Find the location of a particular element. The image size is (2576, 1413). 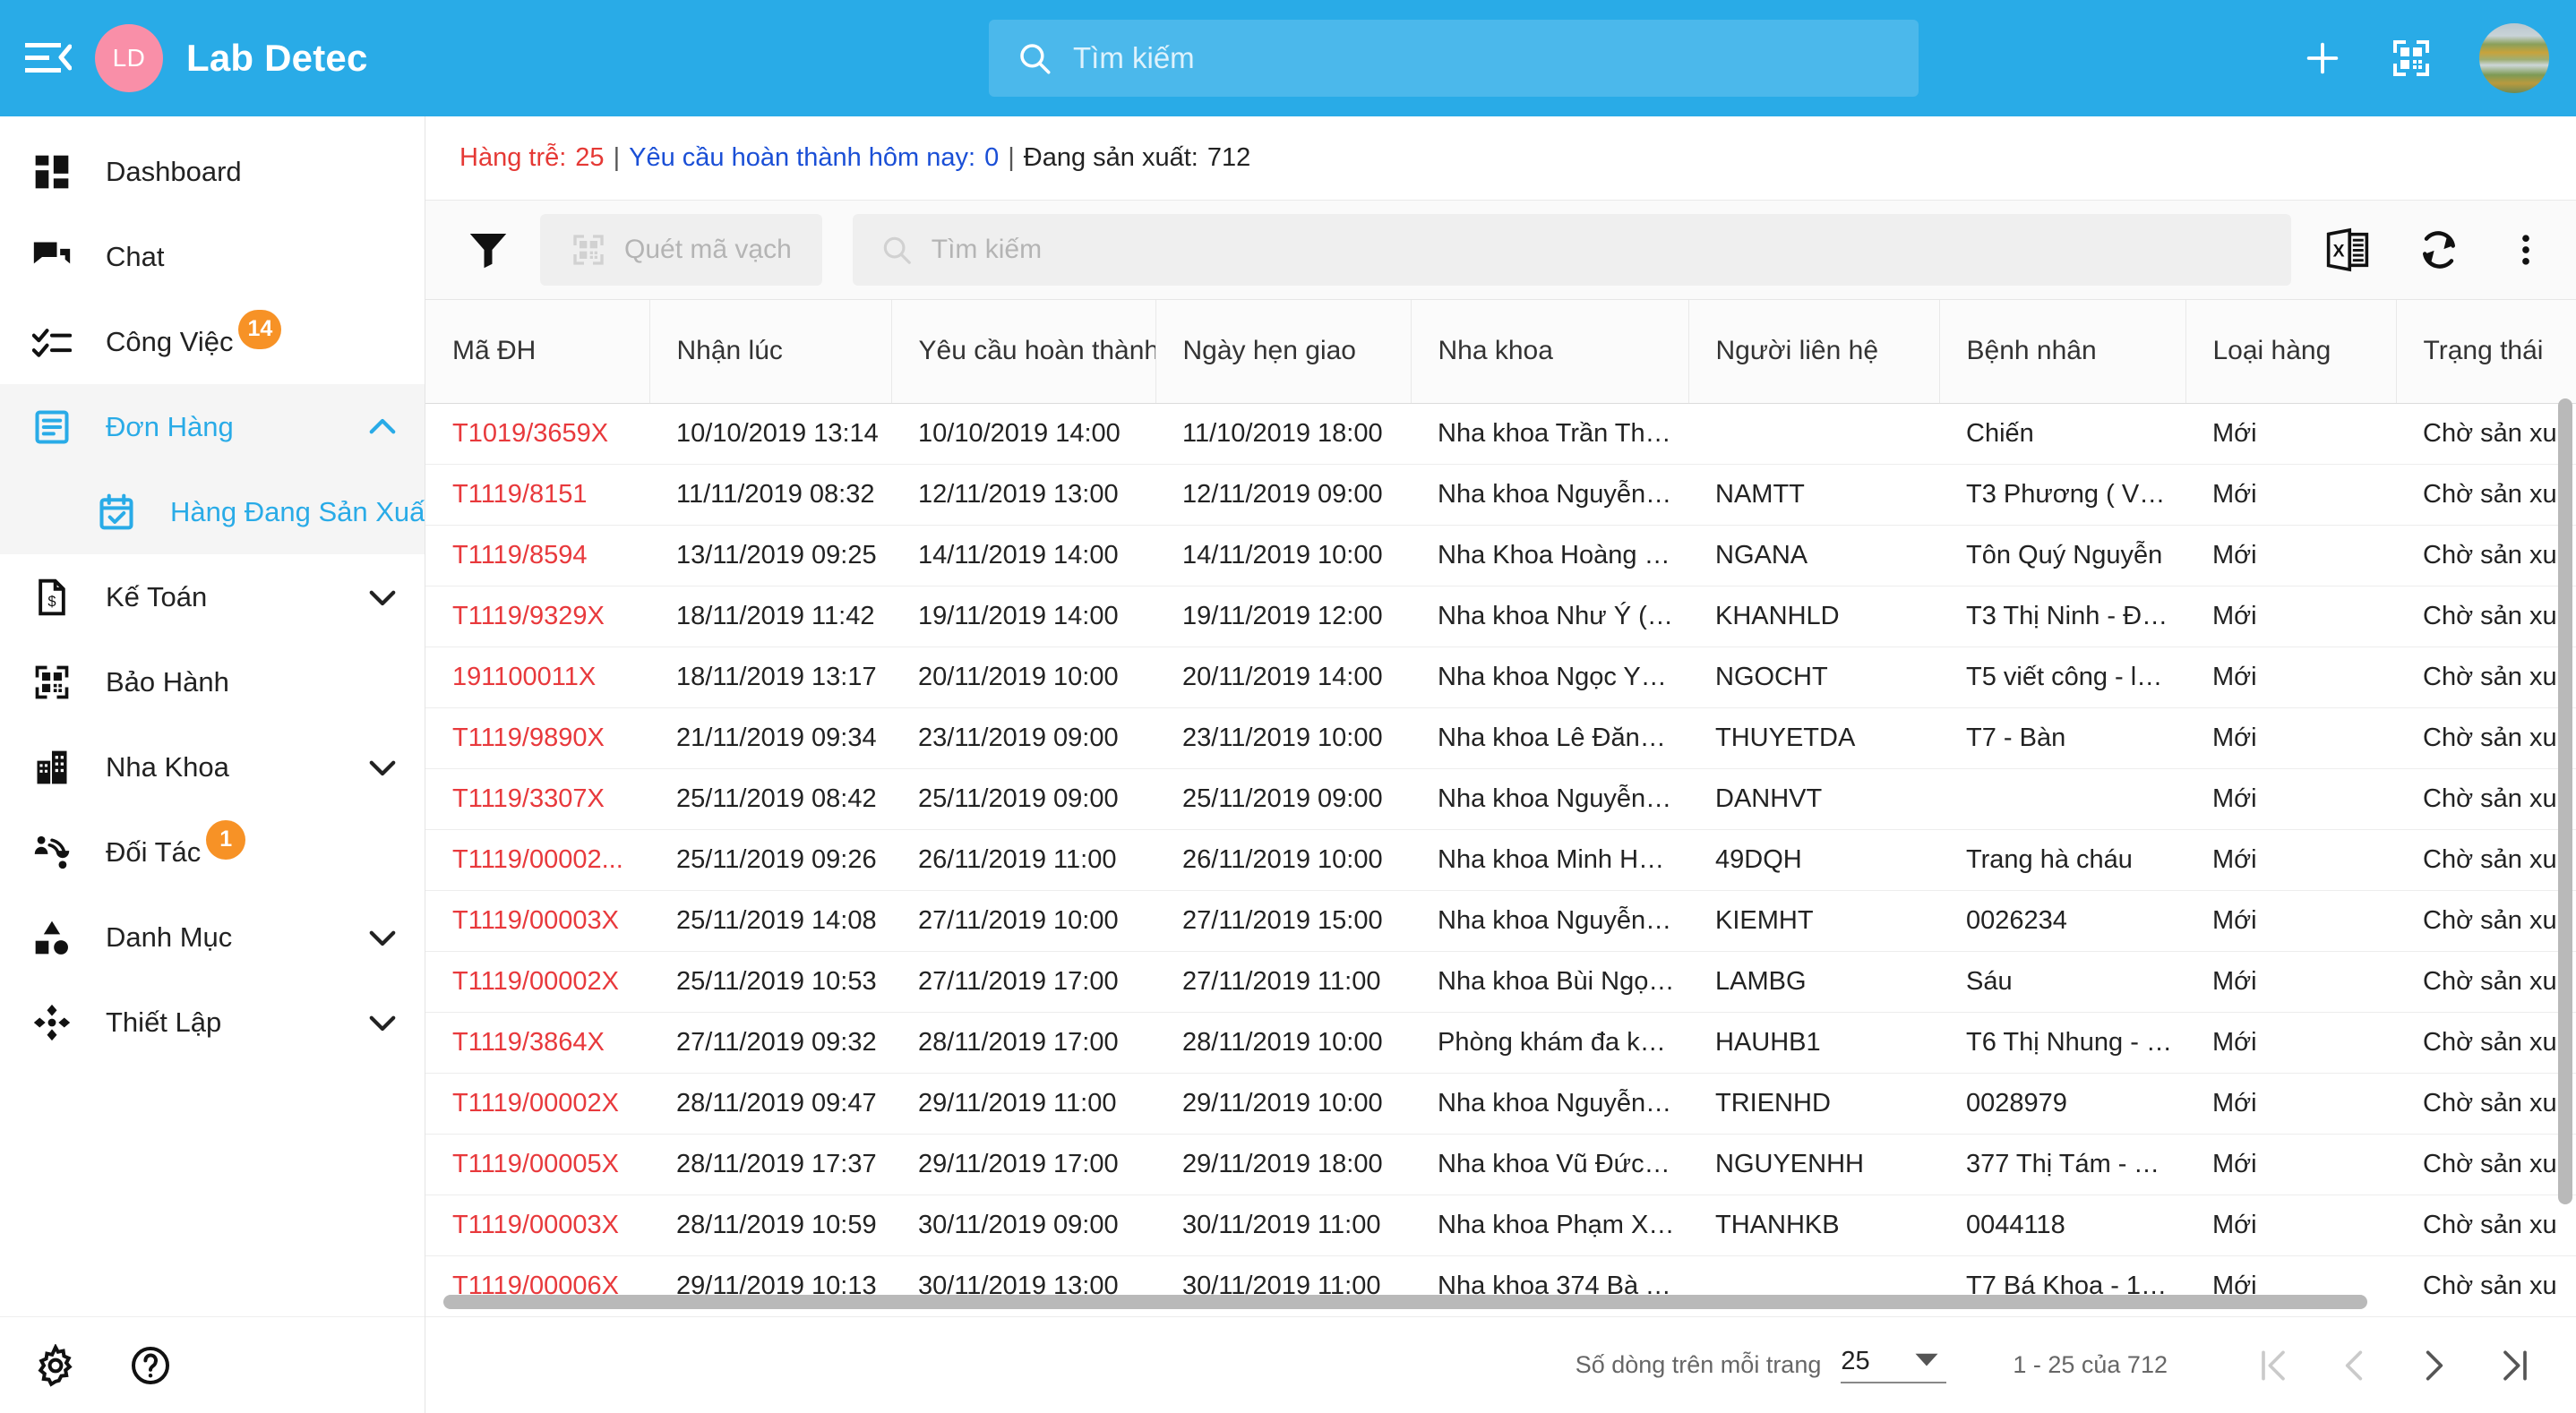

prev-page-icon is located at coordinates (2354, 1365).